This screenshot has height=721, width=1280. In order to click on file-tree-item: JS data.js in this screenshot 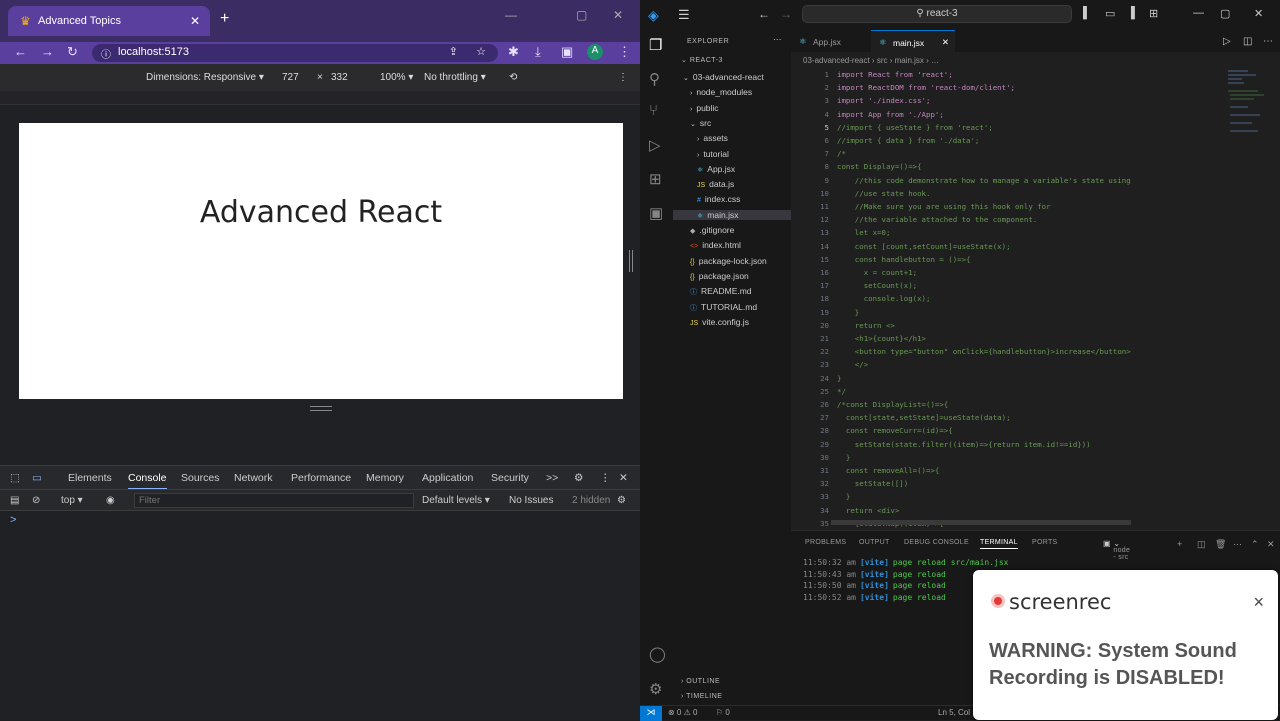, I will do `click(715, 184)`.